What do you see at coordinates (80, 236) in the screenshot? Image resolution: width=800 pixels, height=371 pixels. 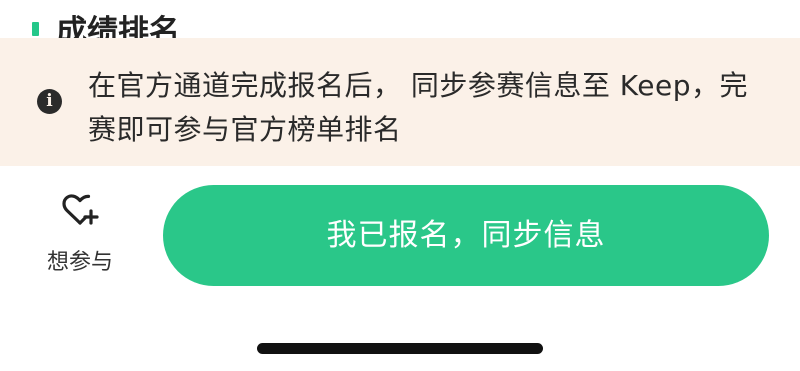 I see `want-to-join-button: 想参与` at bounding box center [80, 236].